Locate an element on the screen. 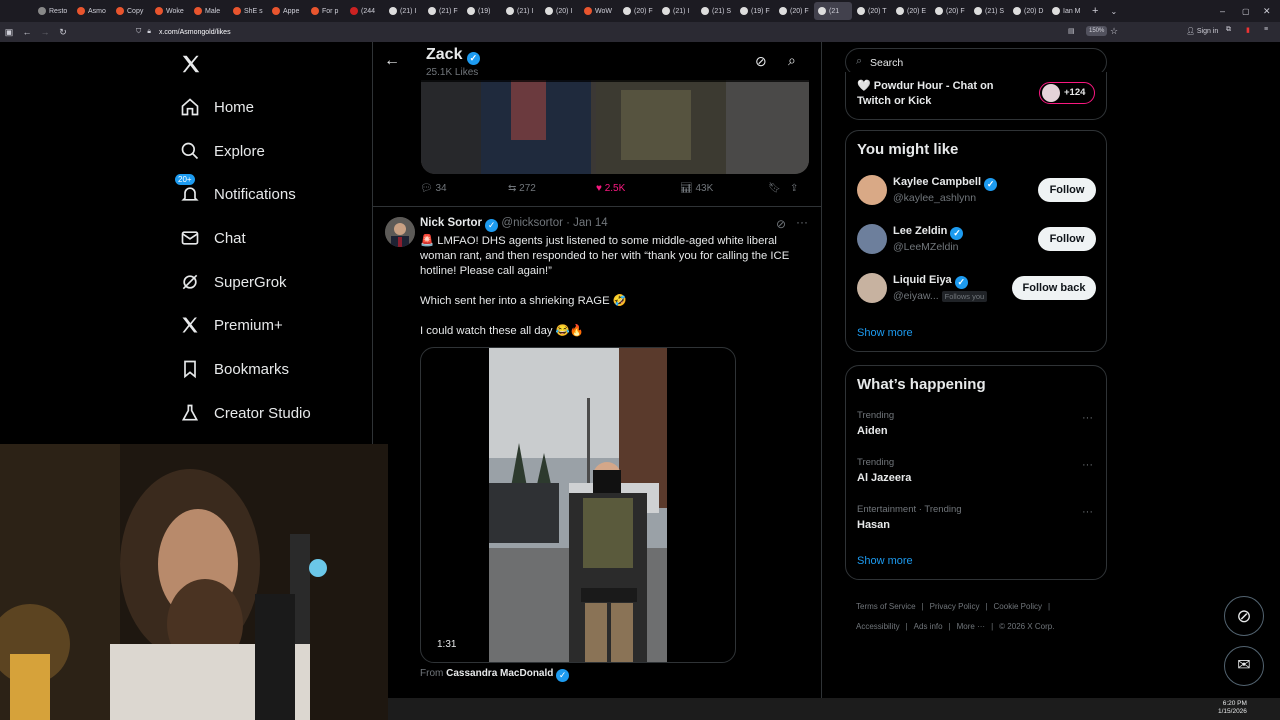 This screenshot has width=1280, height=720. shield-icon: ⛉ is located at coordinates (138, 32).